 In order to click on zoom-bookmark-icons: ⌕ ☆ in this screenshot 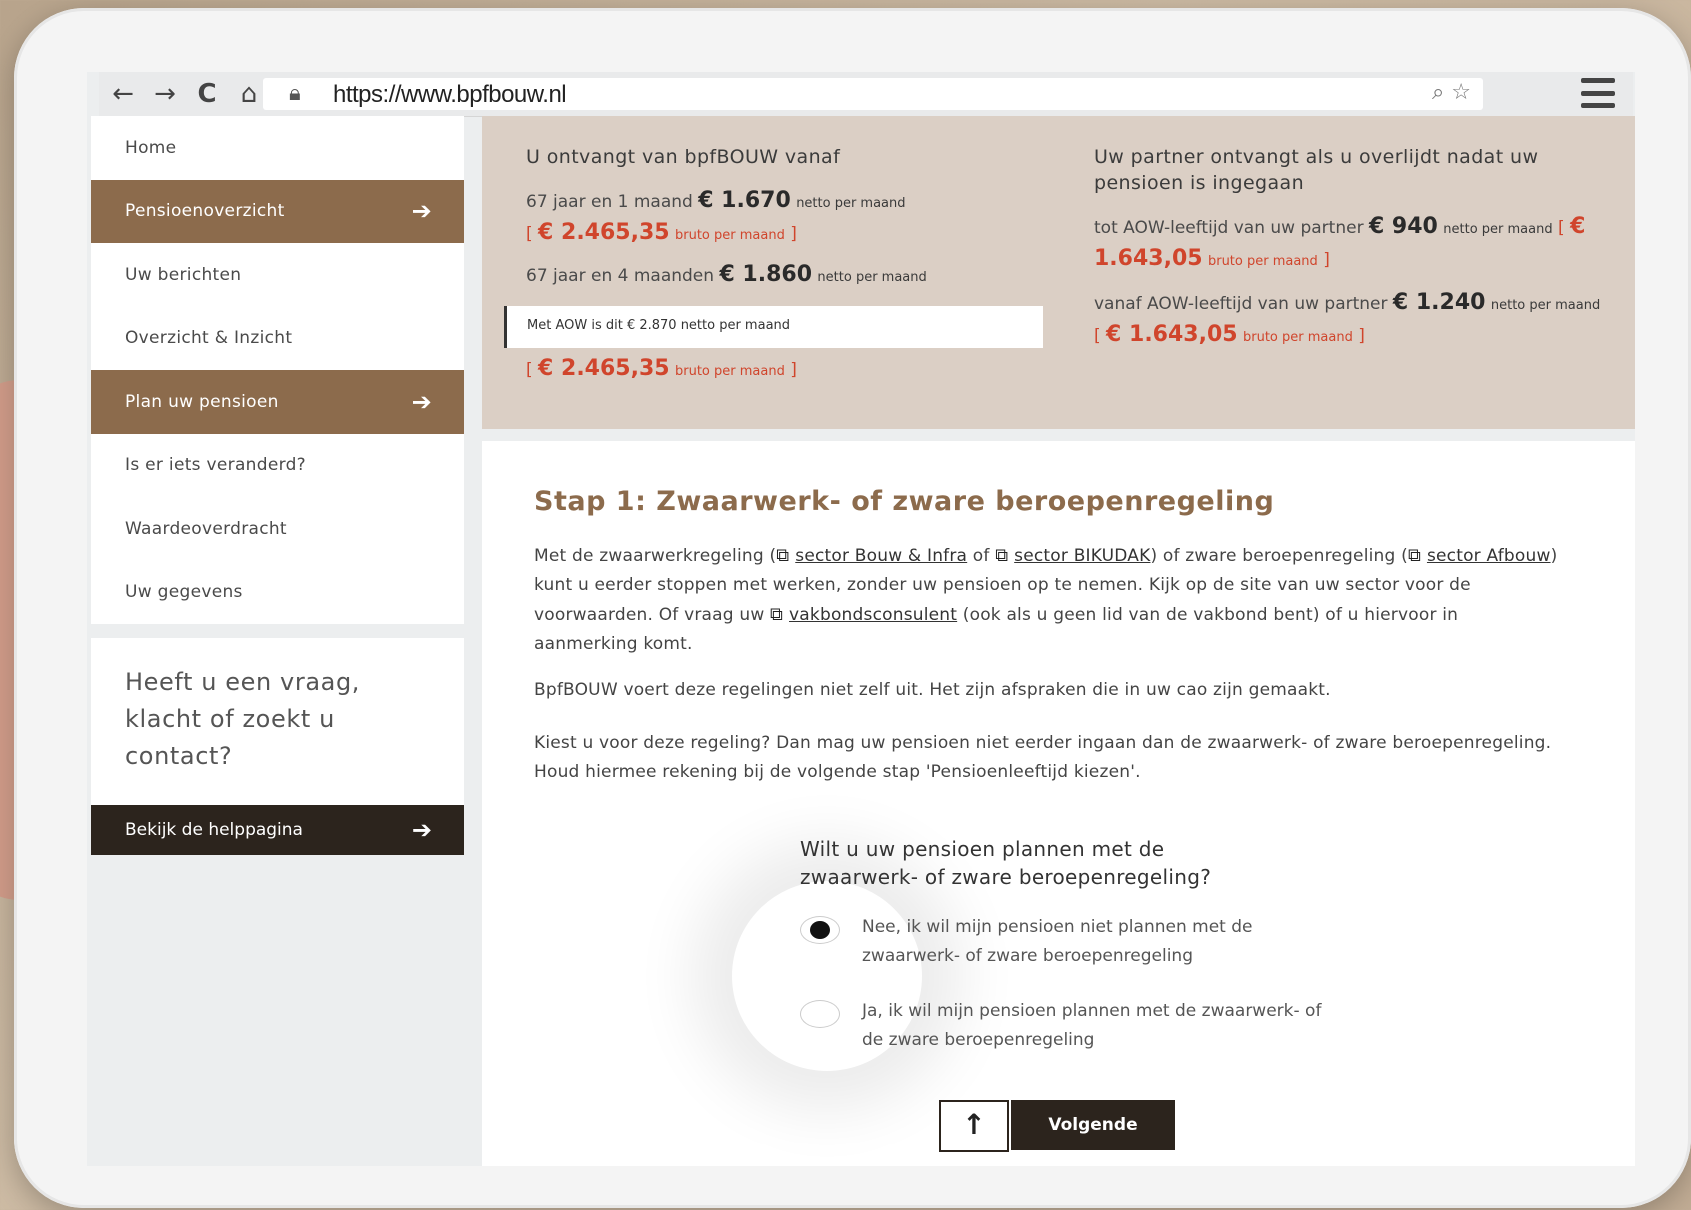, I will do `click(1451, 92)`.